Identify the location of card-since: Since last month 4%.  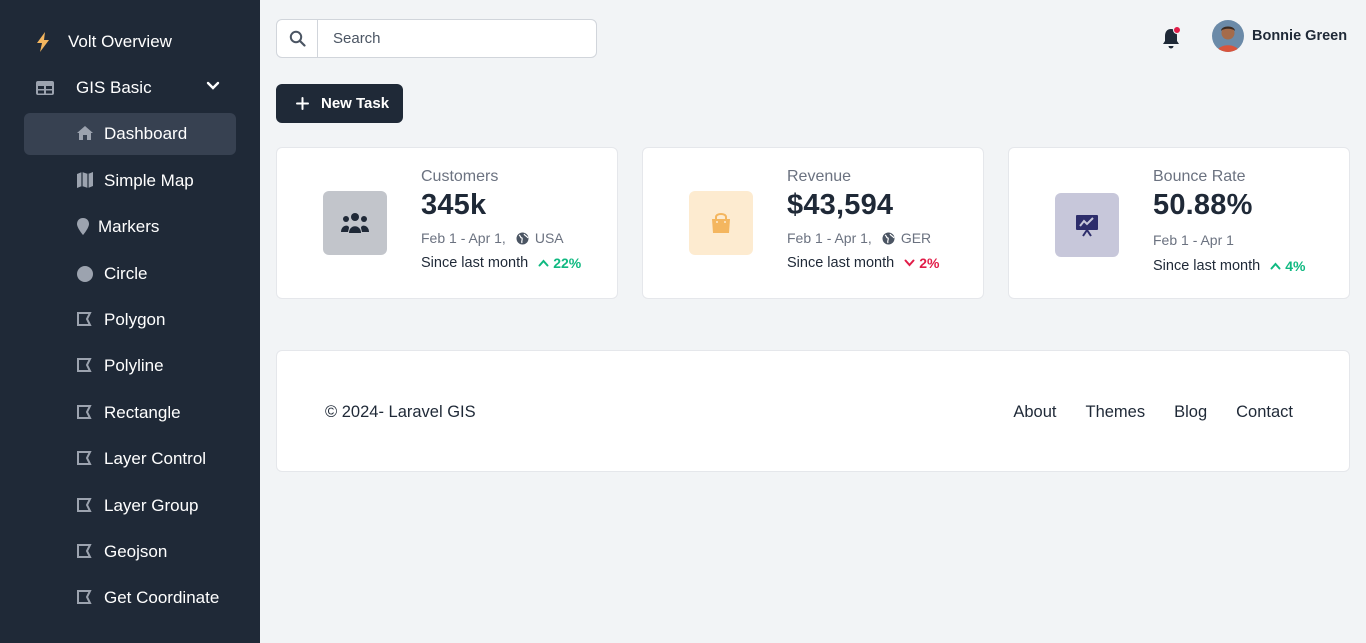
(1229, 266).